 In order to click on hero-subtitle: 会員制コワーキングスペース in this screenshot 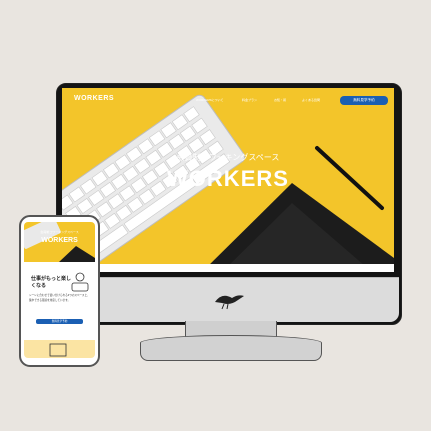, I will do `click(228, 157)`.